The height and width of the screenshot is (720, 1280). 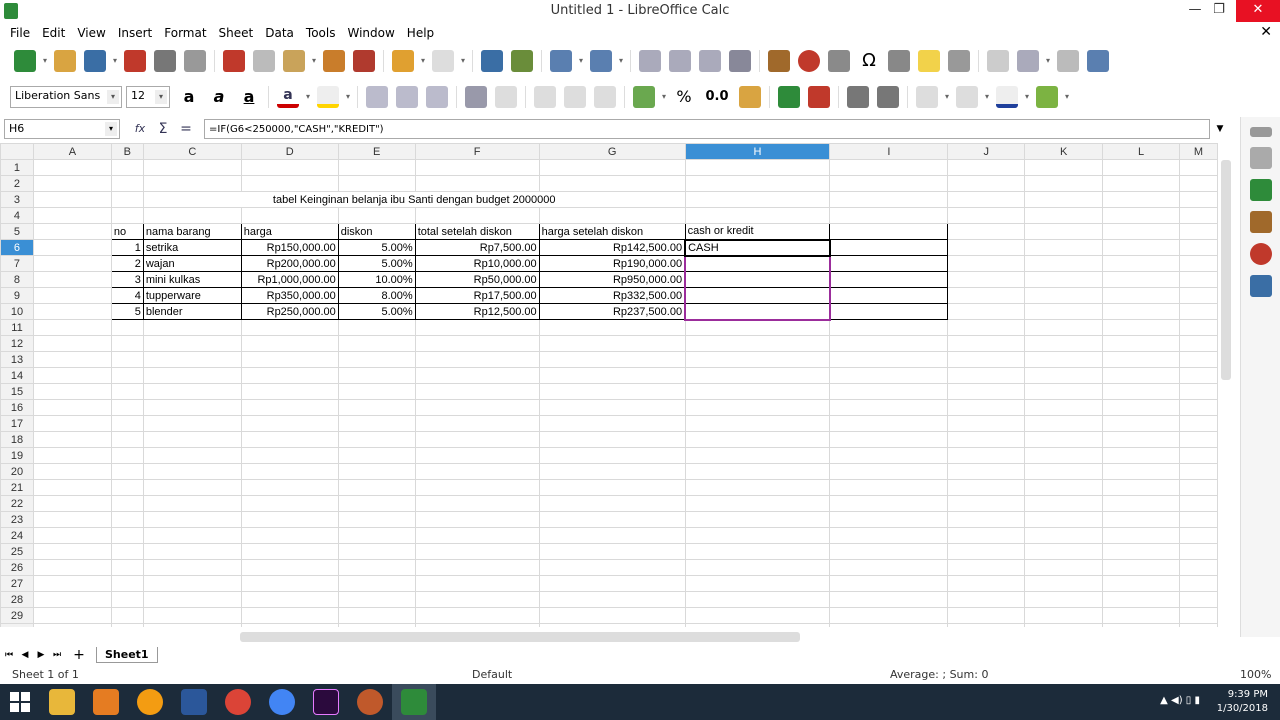 I want to click on border-style-icon, so click(x=967, y=97).